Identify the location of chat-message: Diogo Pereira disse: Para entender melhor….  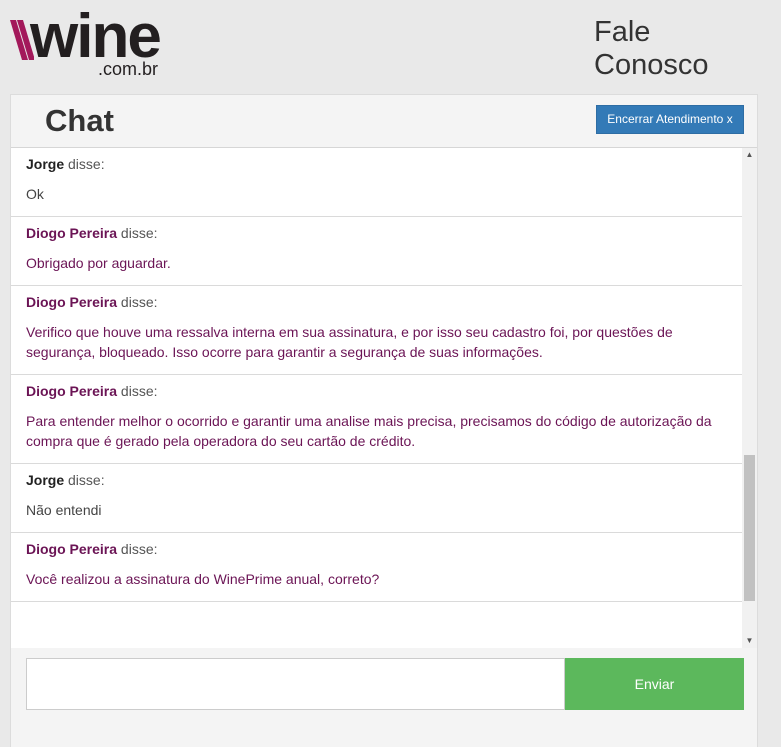
(376, 419).